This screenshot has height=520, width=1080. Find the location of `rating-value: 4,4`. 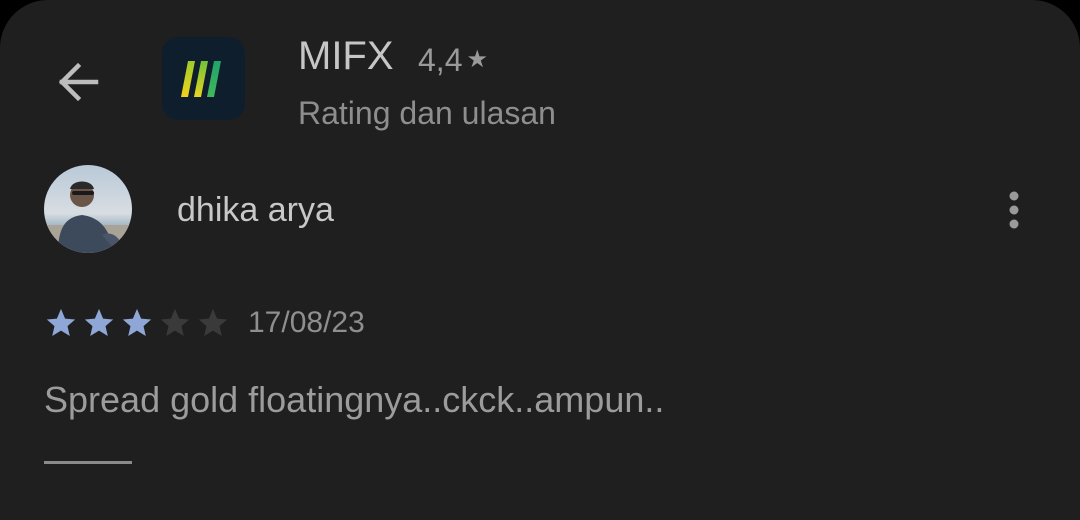

rating-value: 4,4 is located at coordinates (440, 60).